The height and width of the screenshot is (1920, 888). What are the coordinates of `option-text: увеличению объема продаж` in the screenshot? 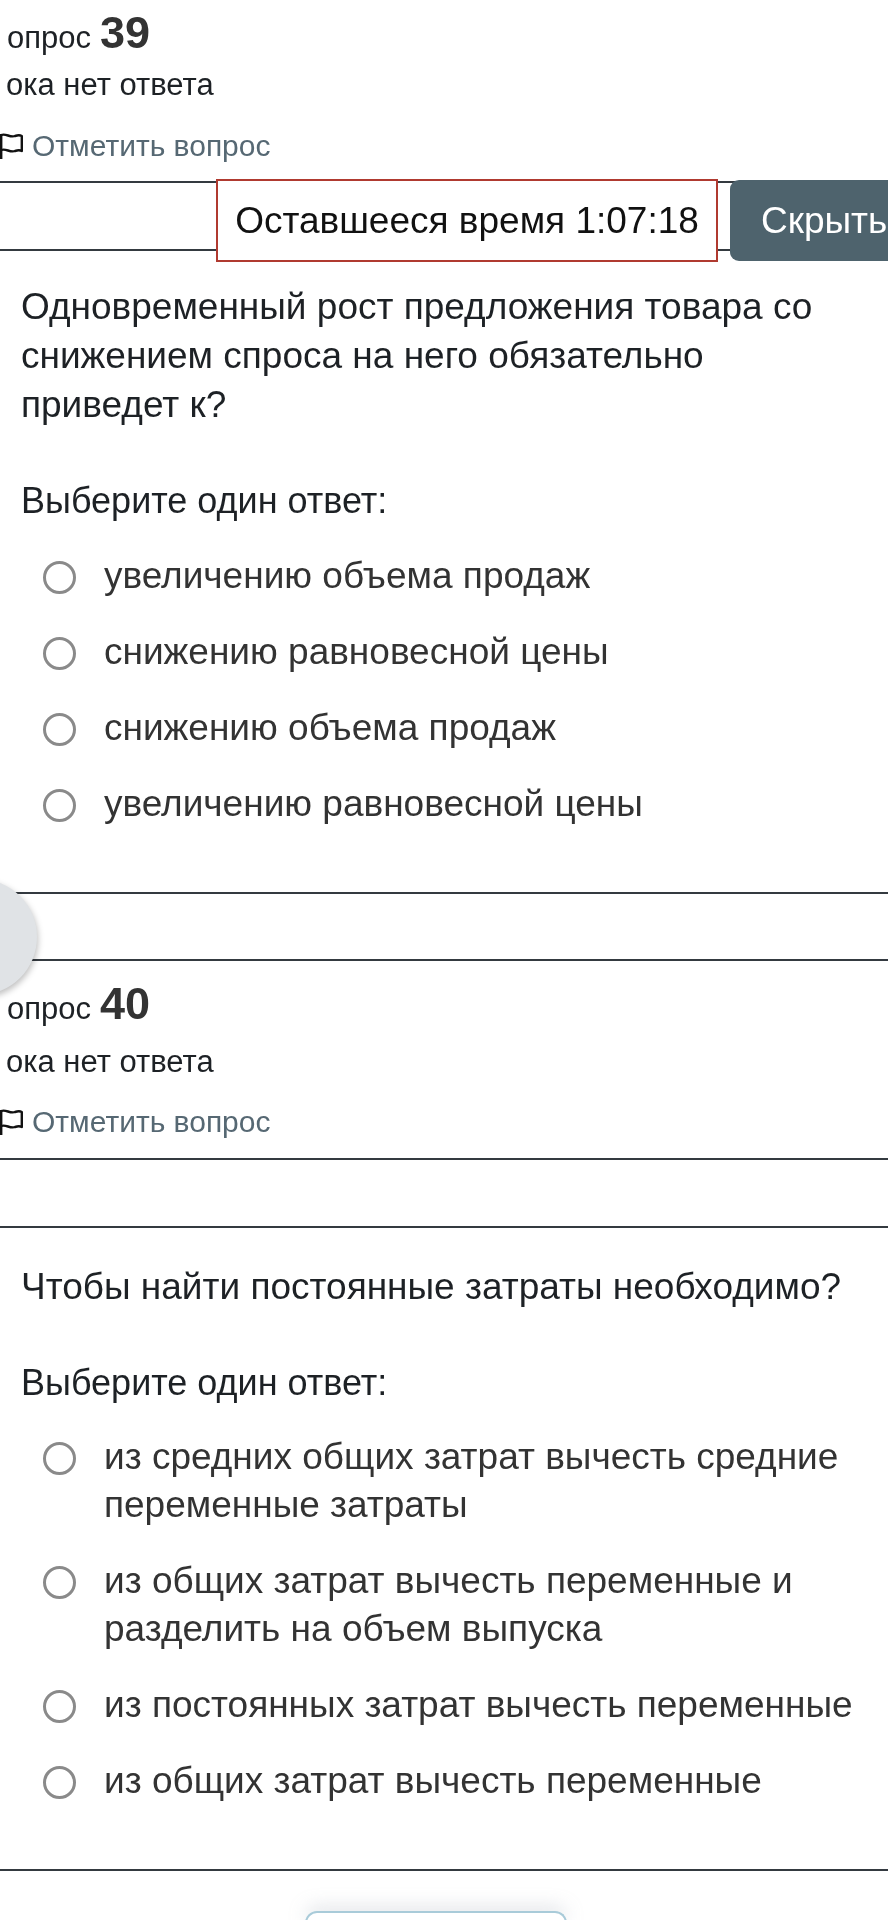 It's located at (347, 576).